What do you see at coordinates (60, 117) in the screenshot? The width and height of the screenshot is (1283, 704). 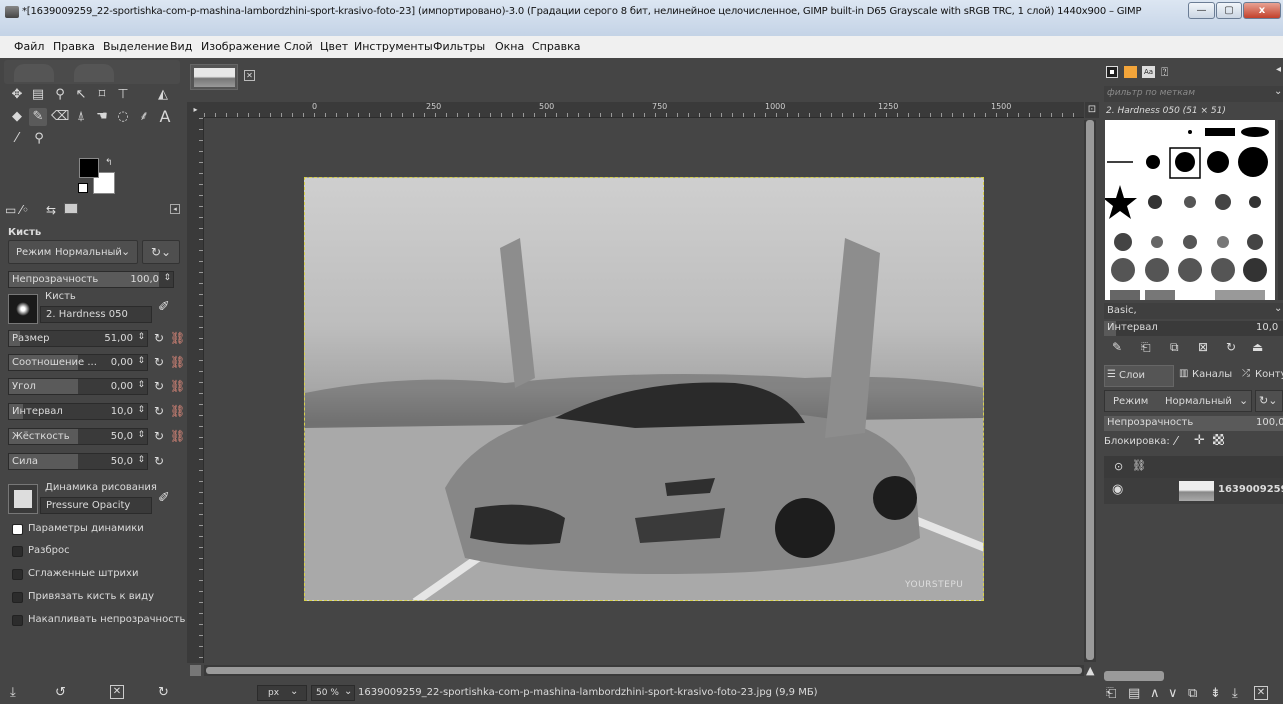 I see `eraser-tool-icon: ⌫` at bounding box center [60, 117].